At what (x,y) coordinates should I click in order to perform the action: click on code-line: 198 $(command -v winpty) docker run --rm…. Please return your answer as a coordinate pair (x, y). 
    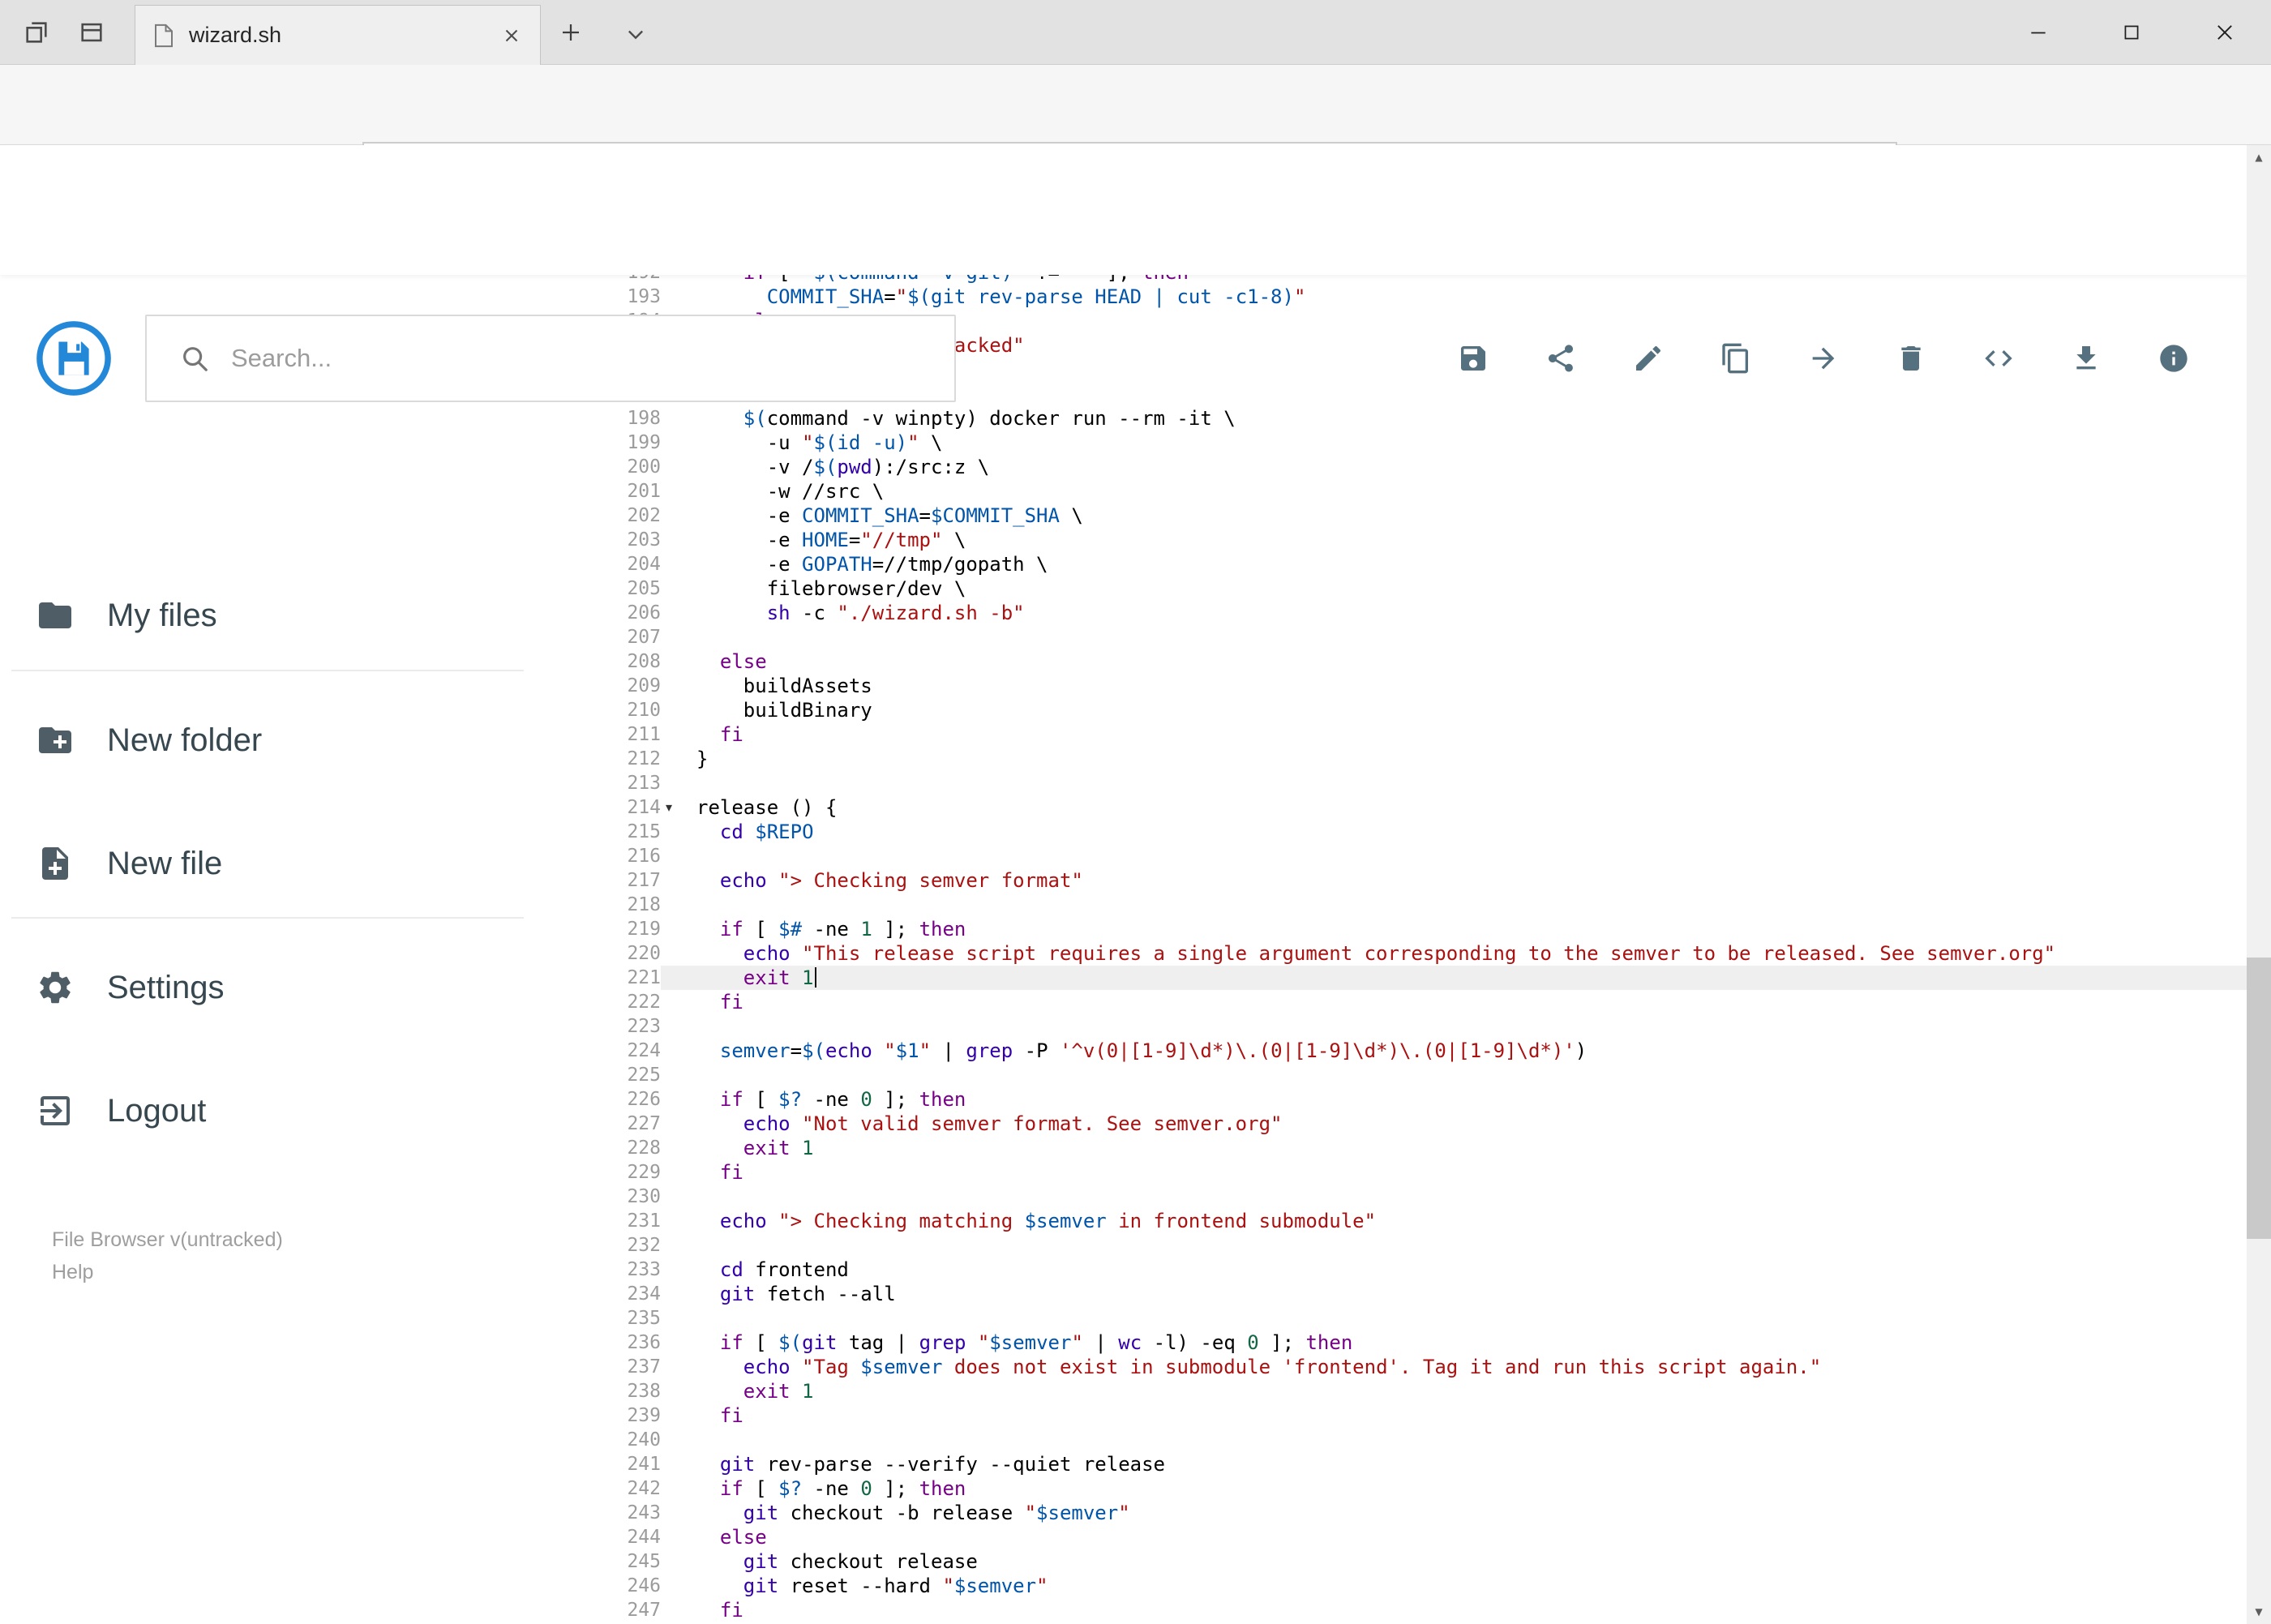
    Looking at the image, I should click on (1414, 419).